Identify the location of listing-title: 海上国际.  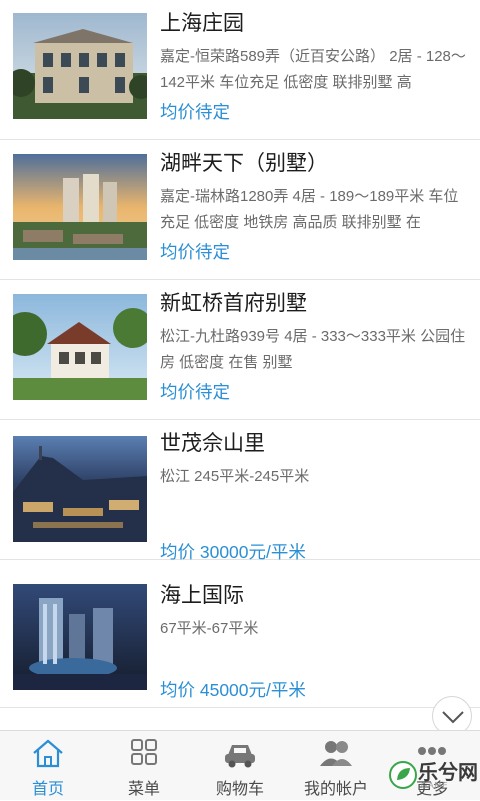
(202, 595).